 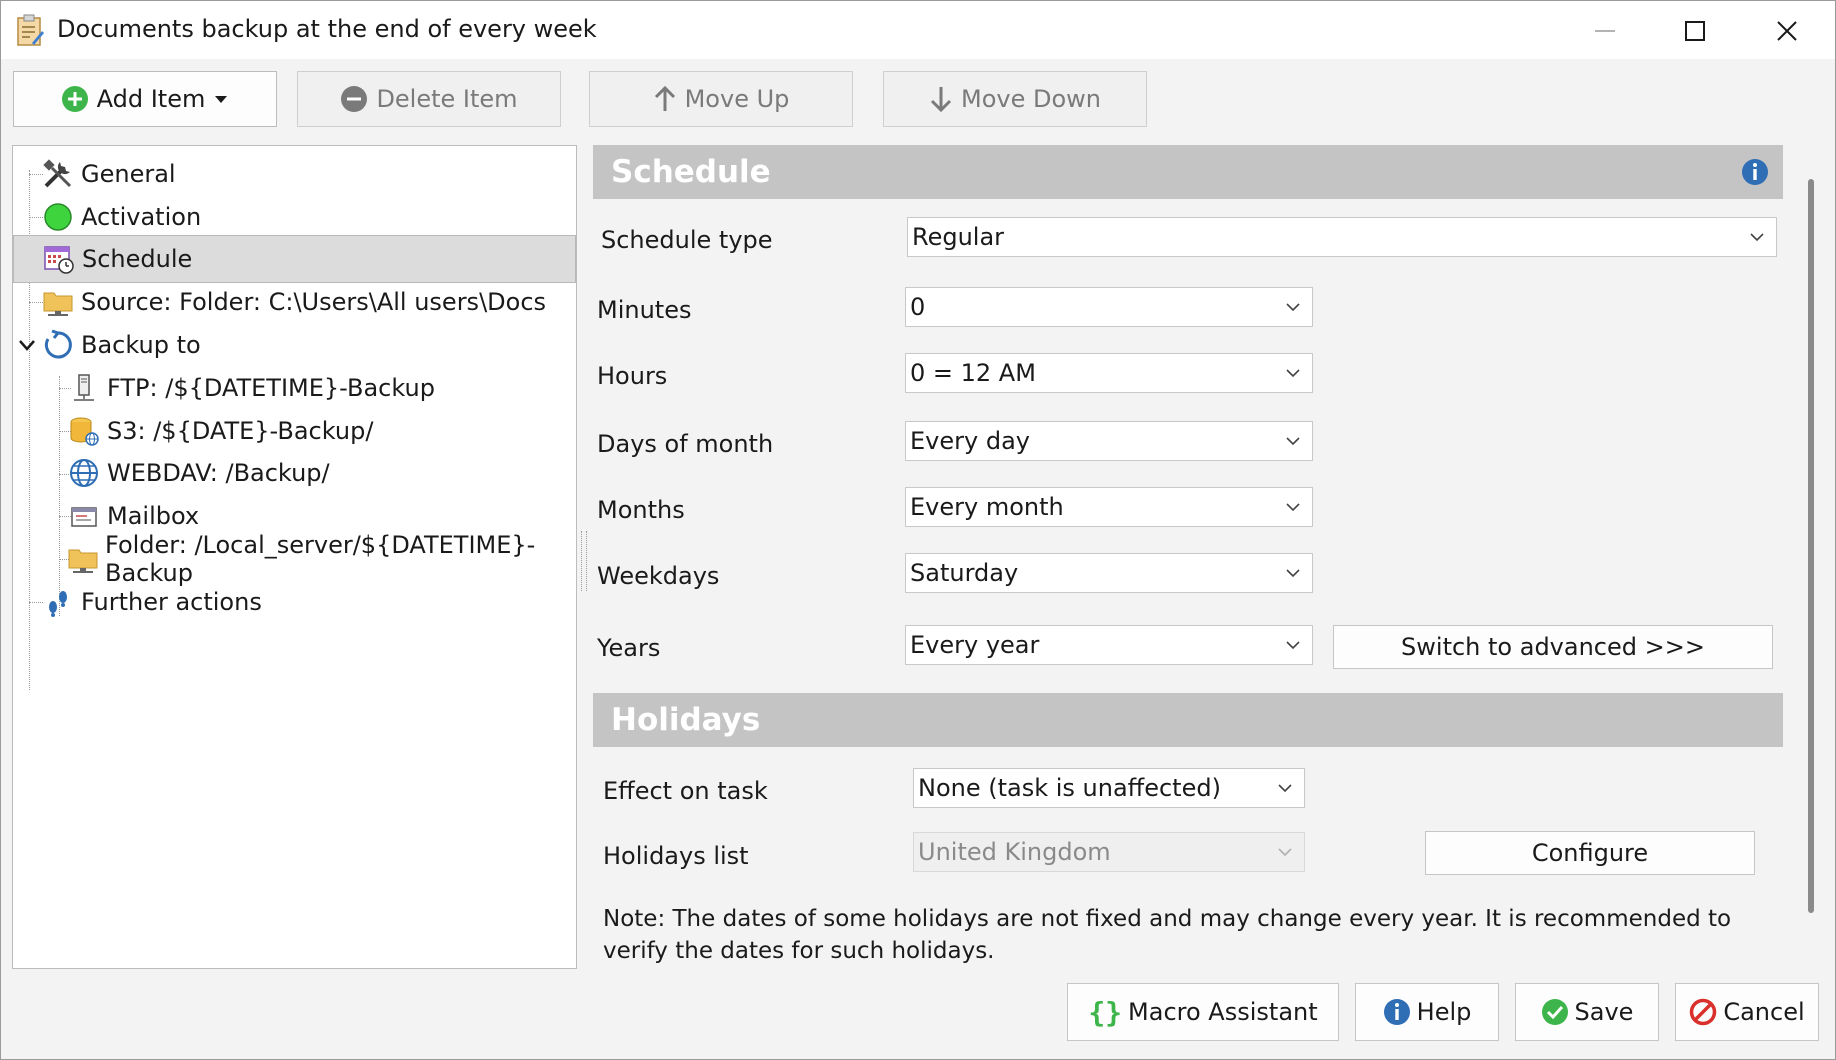 I want to click on select-value: United Kingdom, so click(x=1014, y=852).